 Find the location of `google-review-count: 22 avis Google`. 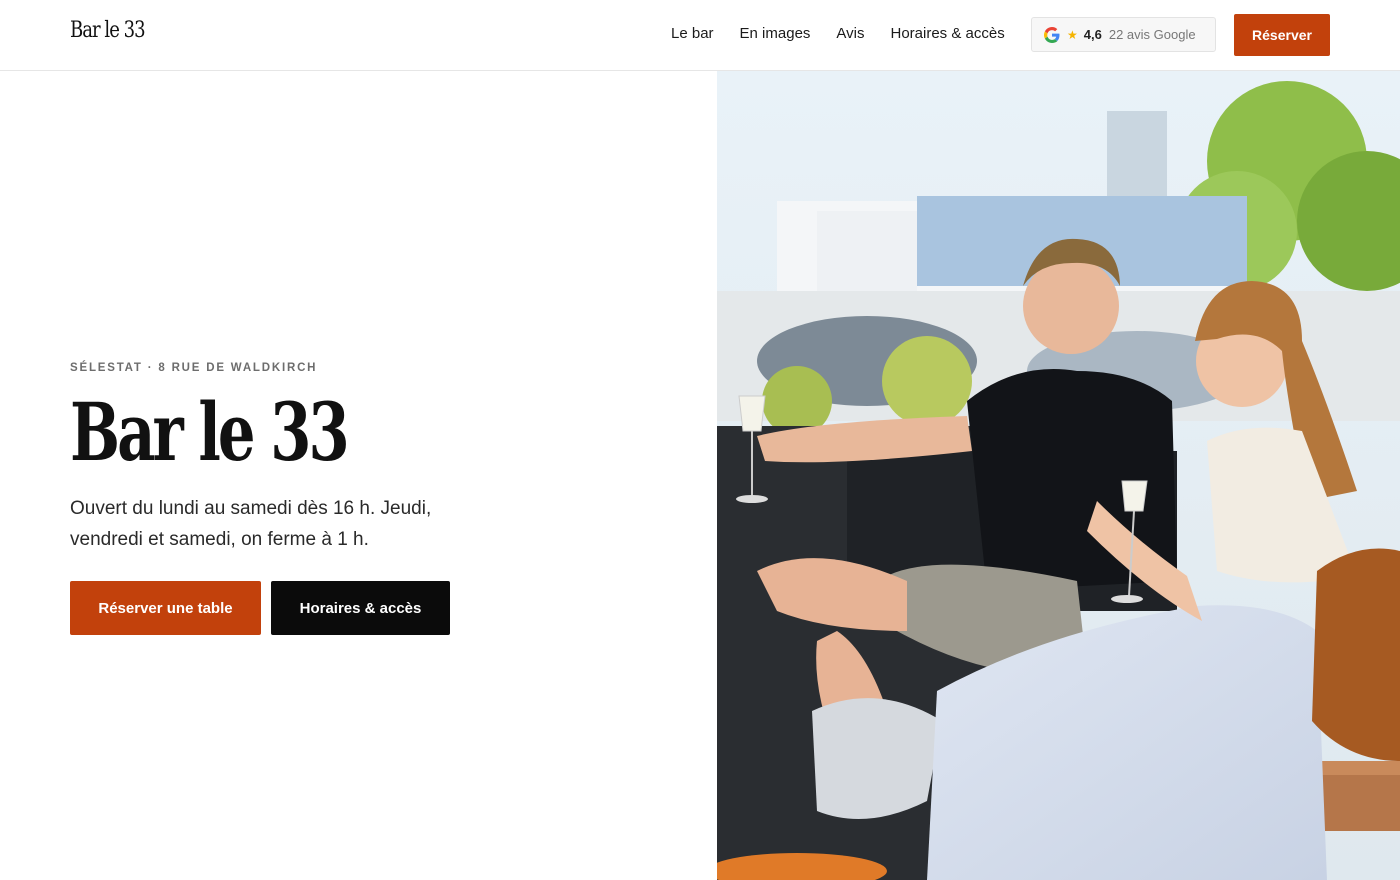

google-review-count: 22 avis Google is located at coordinates (1152, 34).